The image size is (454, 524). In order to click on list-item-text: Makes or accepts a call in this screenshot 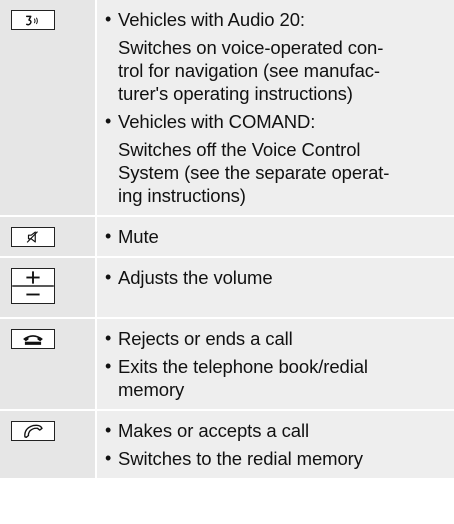, I will do `click(214, 430)`.